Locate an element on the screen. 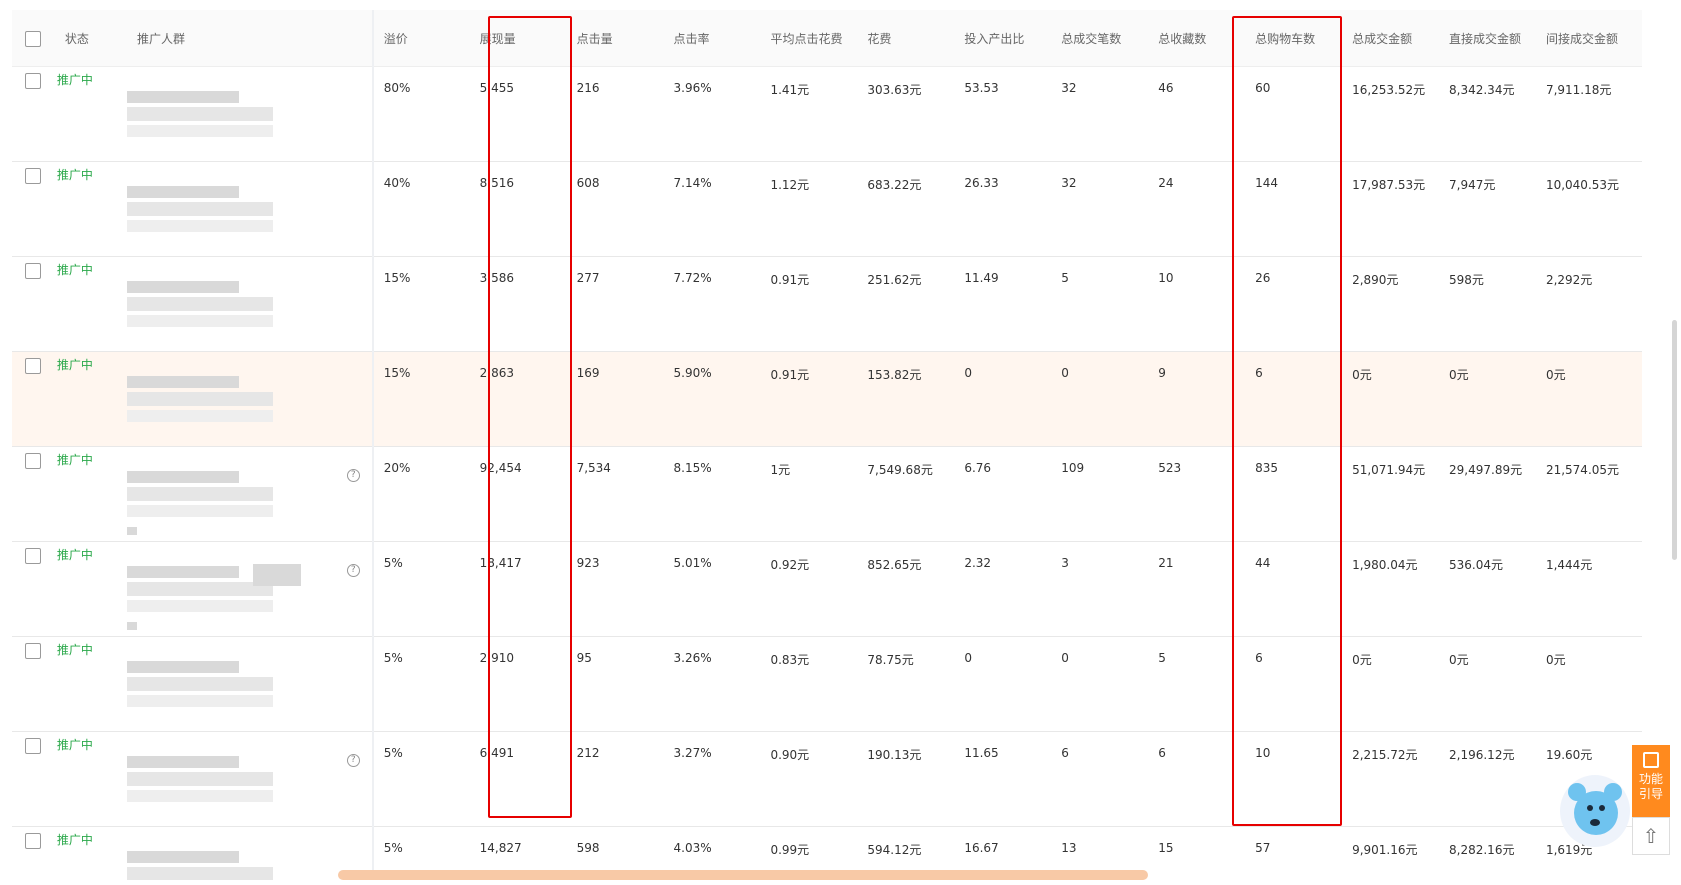 The height and width of the screenshot is (885, 1681). column-header-direct-amount: 直接成交金额 is located at coordinates (1480, 38).